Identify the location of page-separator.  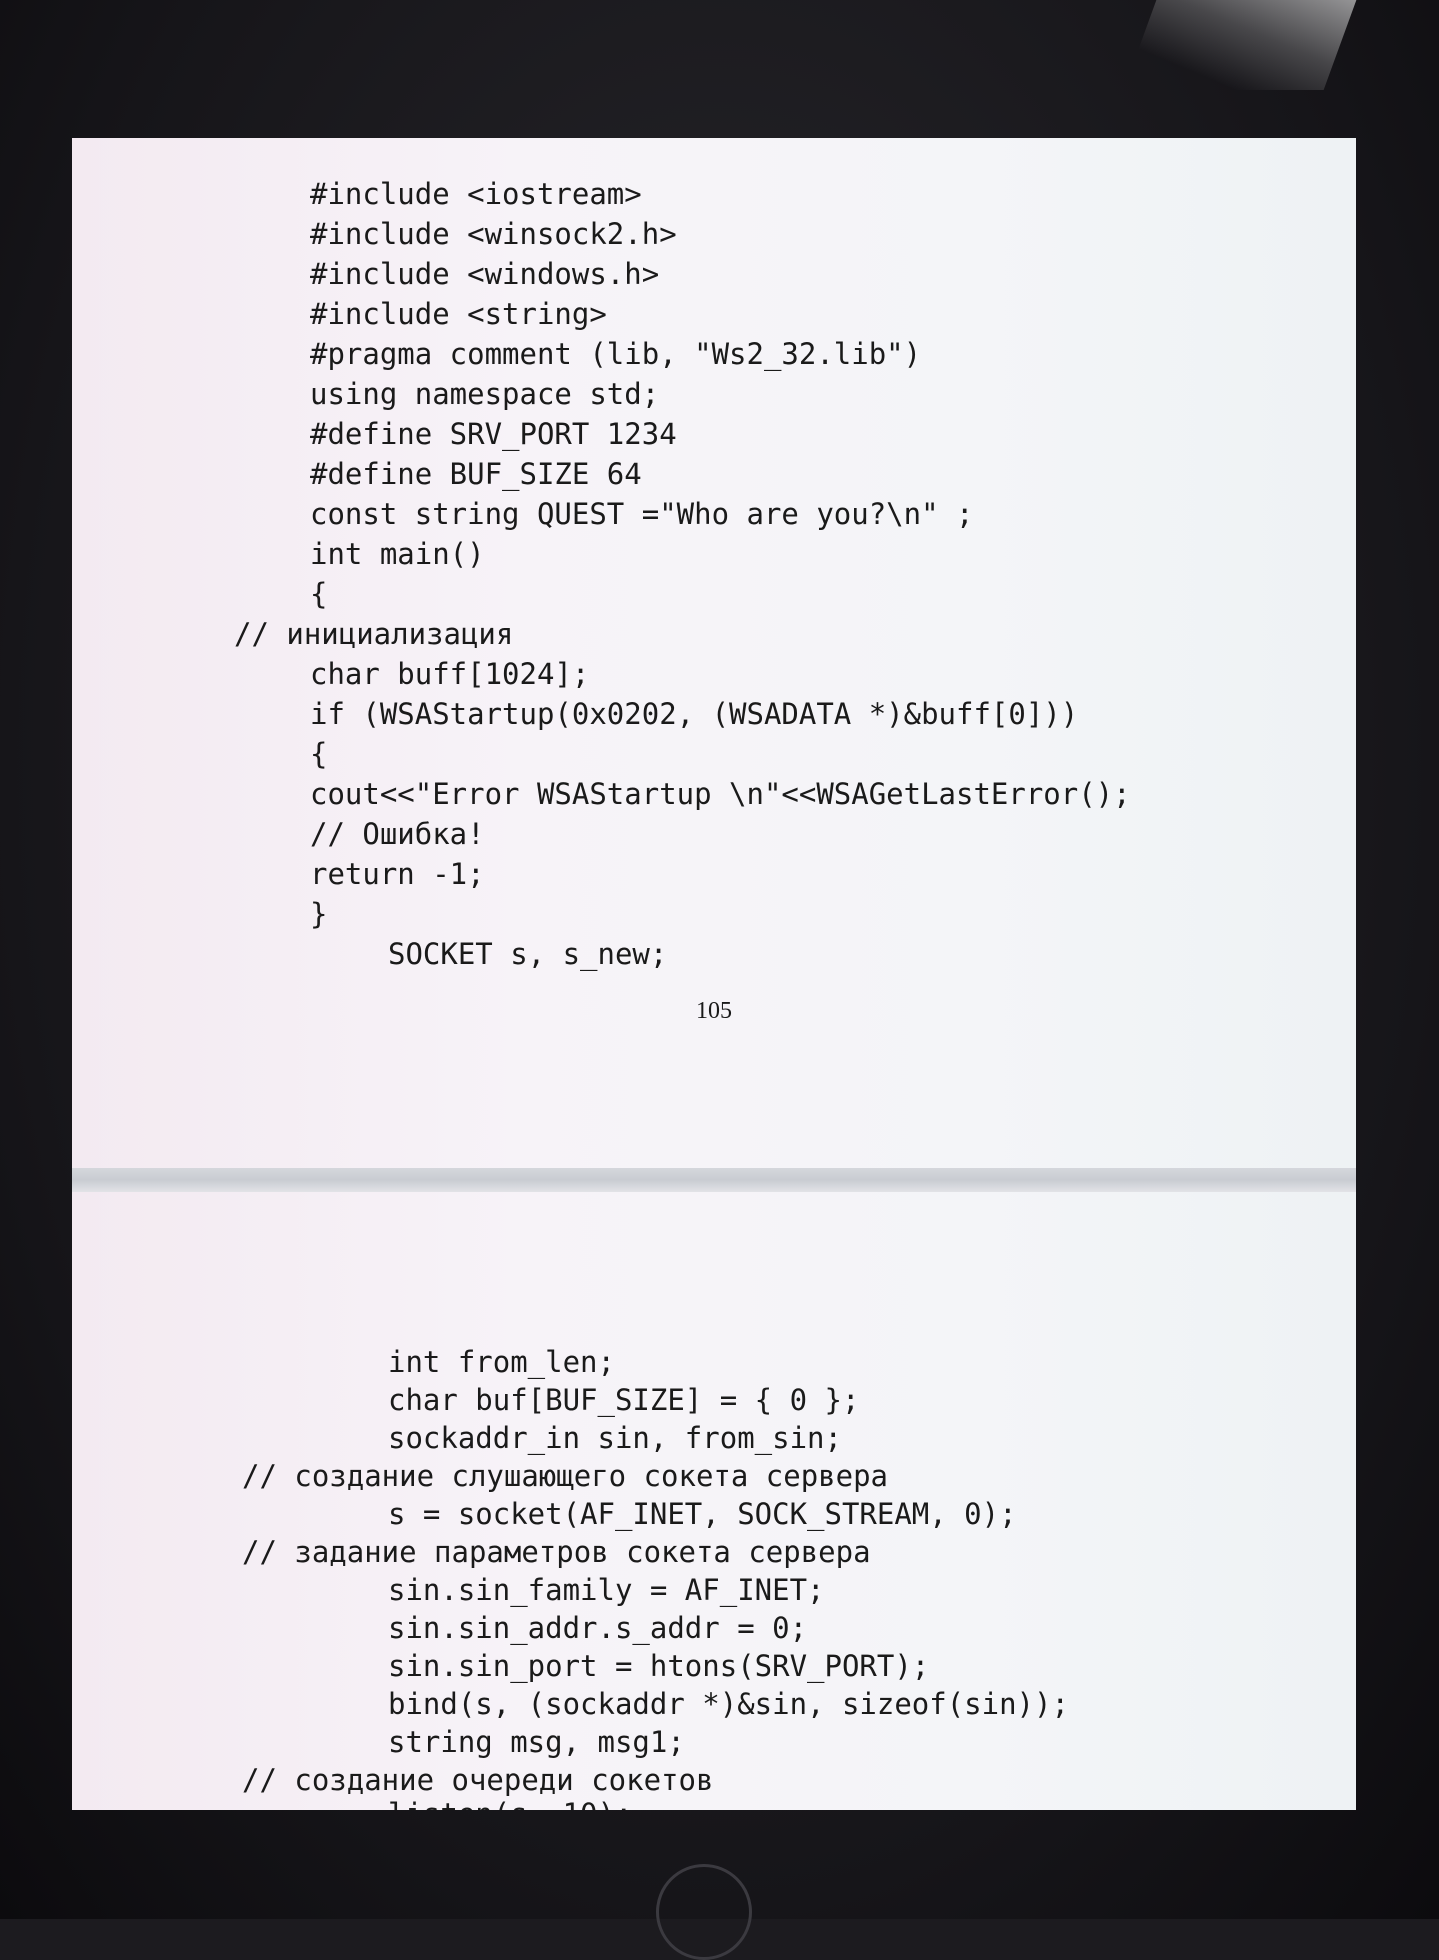
(714, 1180).